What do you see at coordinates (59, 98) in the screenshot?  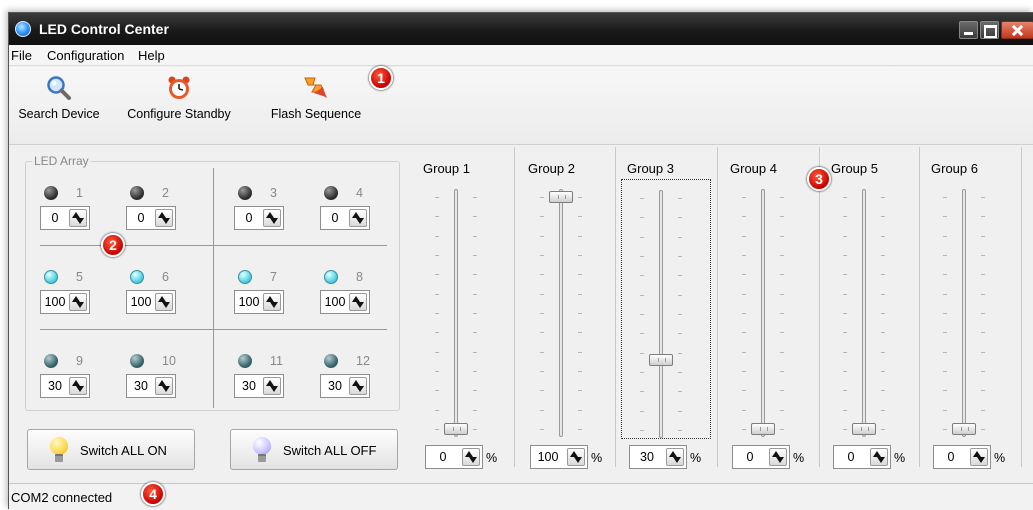 I see `search-device-button: Search Device` at bounding box center [59, 98].